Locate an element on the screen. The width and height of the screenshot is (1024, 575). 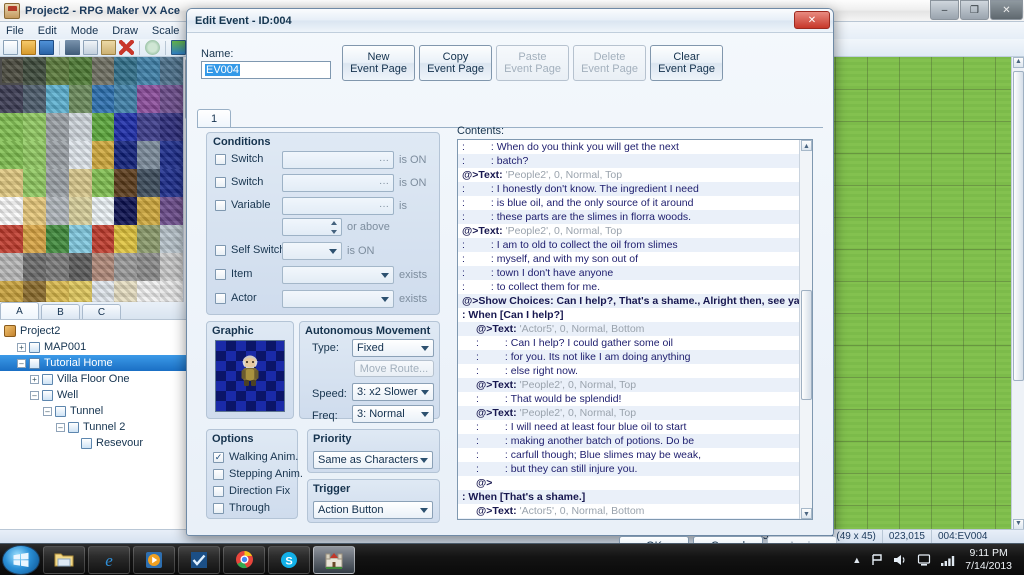
copy-icon is located at coordinates (90, 47).